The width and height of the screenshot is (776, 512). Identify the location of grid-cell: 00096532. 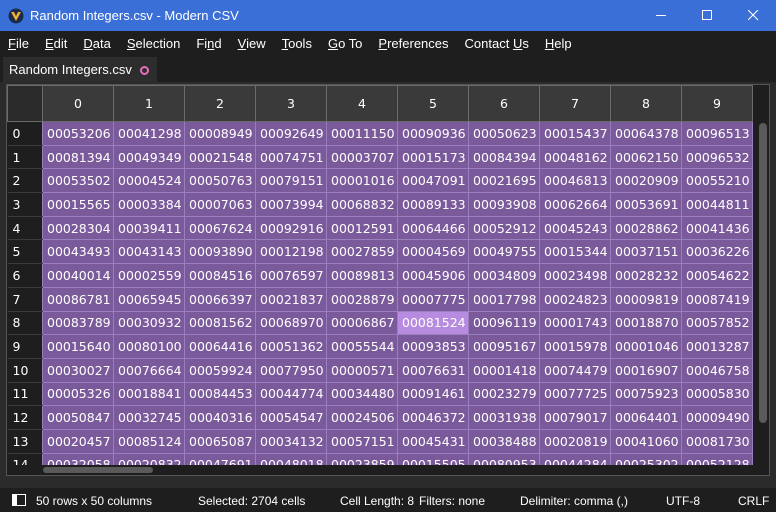
(717, 157).